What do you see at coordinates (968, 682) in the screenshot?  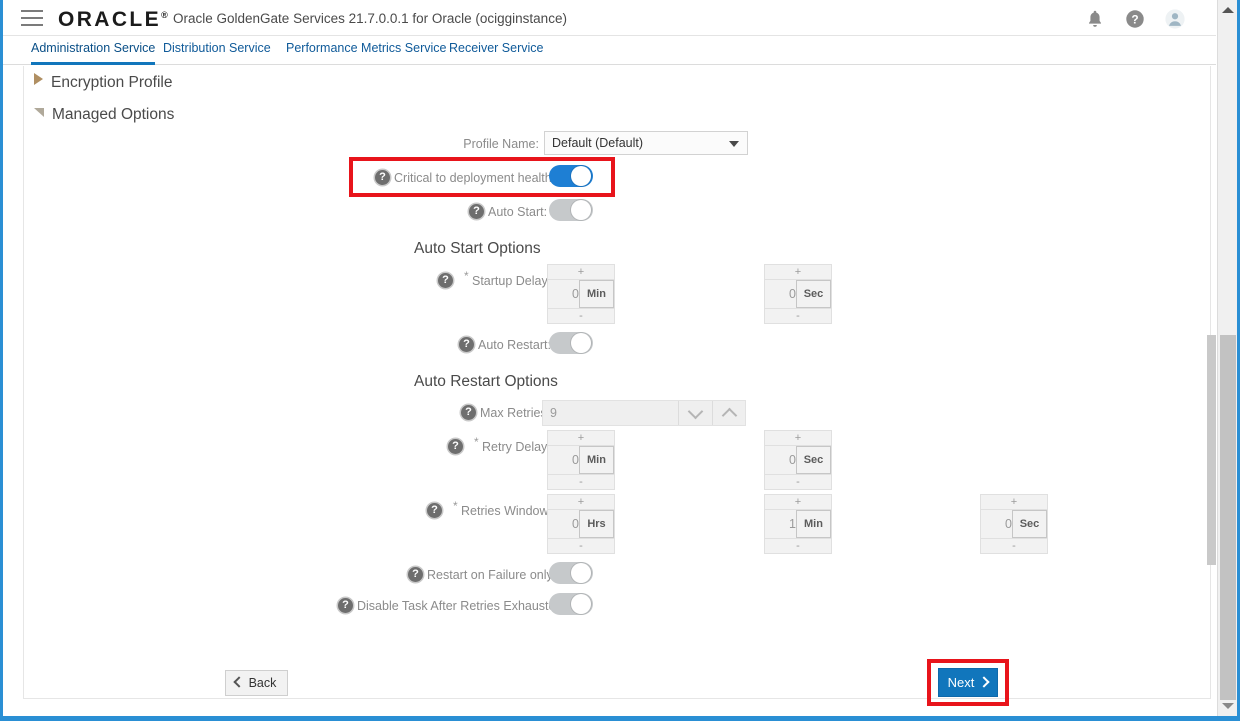 I see `next-button: Next` at bounding box center [968, 682].